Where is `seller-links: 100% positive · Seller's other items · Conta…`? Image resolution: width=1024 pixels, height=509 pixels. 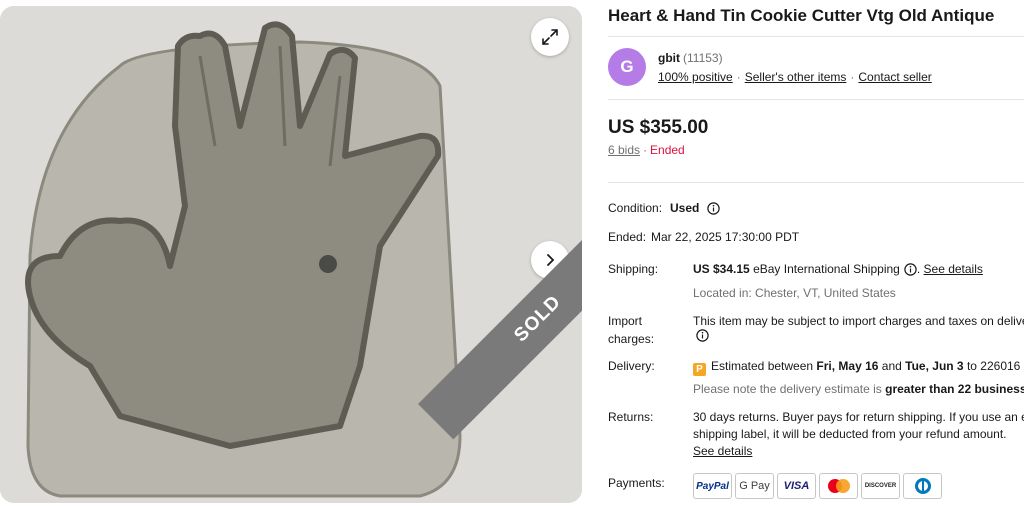 seller-links: 100% positive · Seller's other items · Conta… is located at coordinates (795, 77).